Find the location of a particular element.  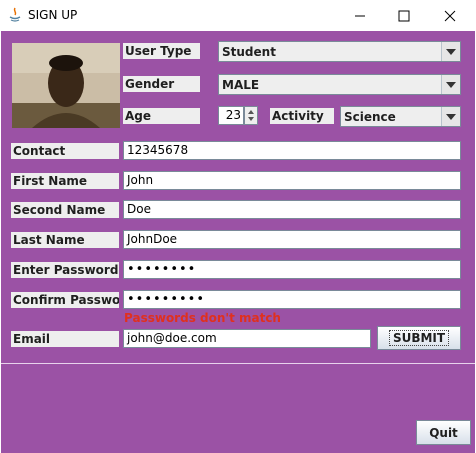

java-app-icon is located at coordinates (15, 14).